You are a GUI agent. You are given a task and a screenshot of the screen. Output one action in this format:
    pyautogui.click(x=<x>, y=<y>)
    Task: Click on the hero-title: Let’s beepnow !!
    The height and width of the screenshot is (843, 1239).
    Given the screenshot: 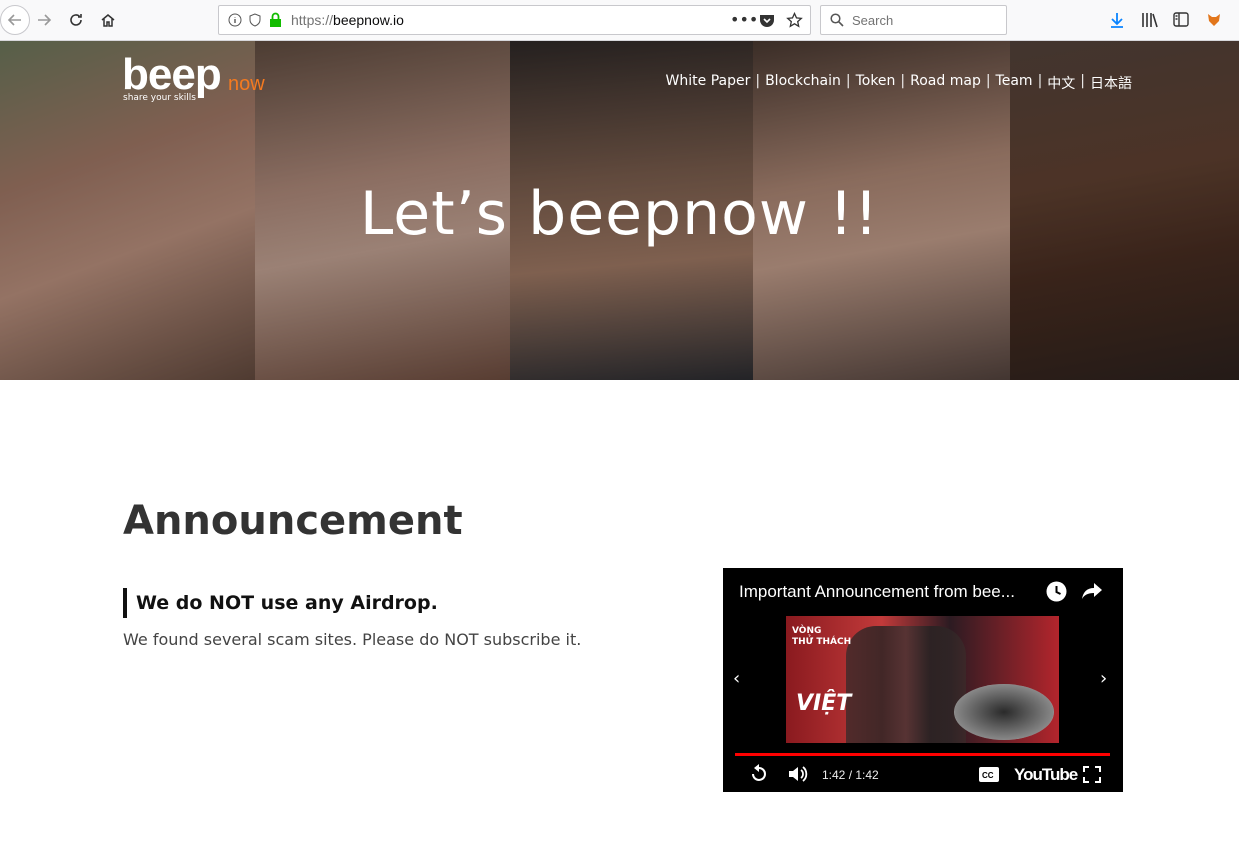 What is the action you would take?
    pyautogui.click(x=619, y=214)
    